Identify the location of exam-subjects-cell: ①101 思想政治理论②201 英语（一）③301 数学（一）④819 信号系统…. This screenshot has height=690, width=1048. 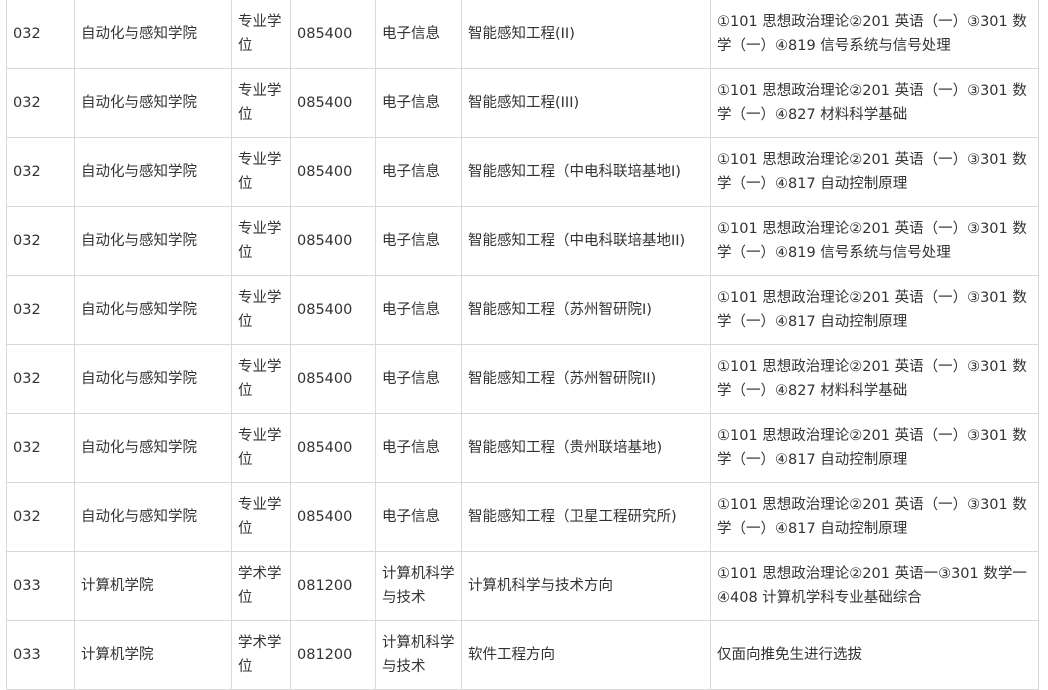
(874, 241).